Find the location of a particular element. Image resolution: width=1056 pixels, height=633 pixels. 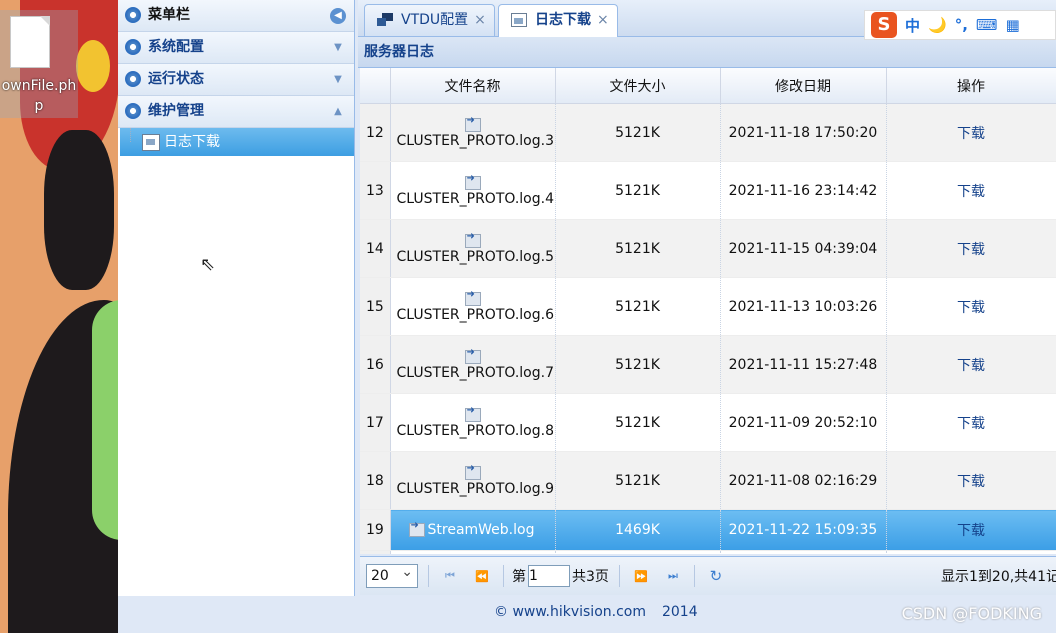

sogou-logo-icon: S is located at coordinates (884, 25).